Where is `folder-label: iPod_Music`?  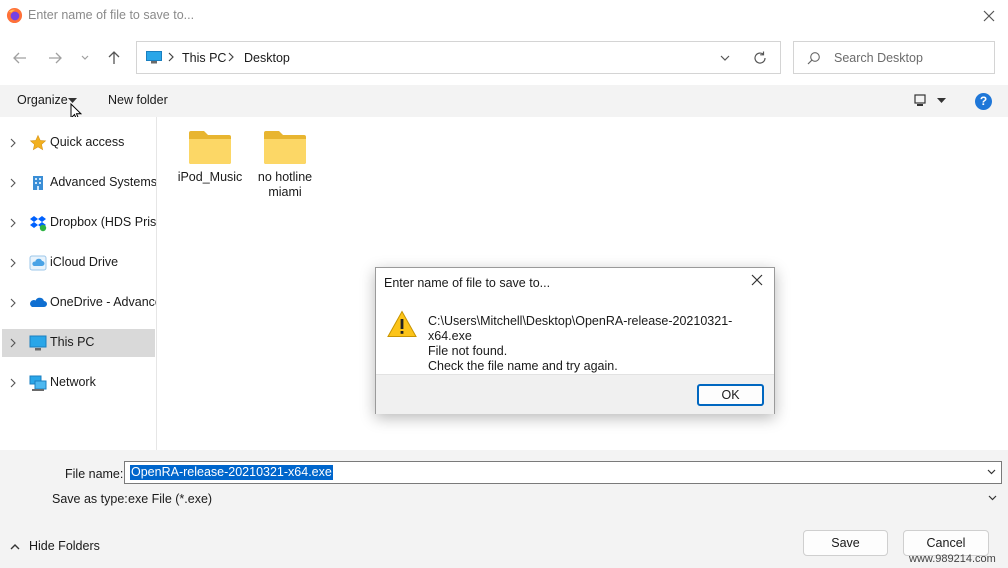 folder-label: iPod_Music is located at coordinates (210, 177).